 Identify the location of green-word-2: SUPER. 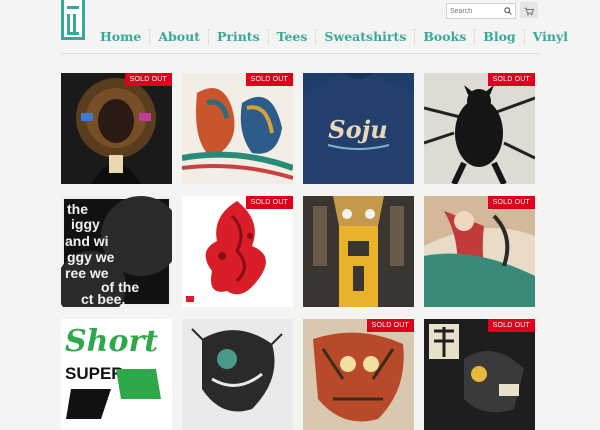
(94, 373).